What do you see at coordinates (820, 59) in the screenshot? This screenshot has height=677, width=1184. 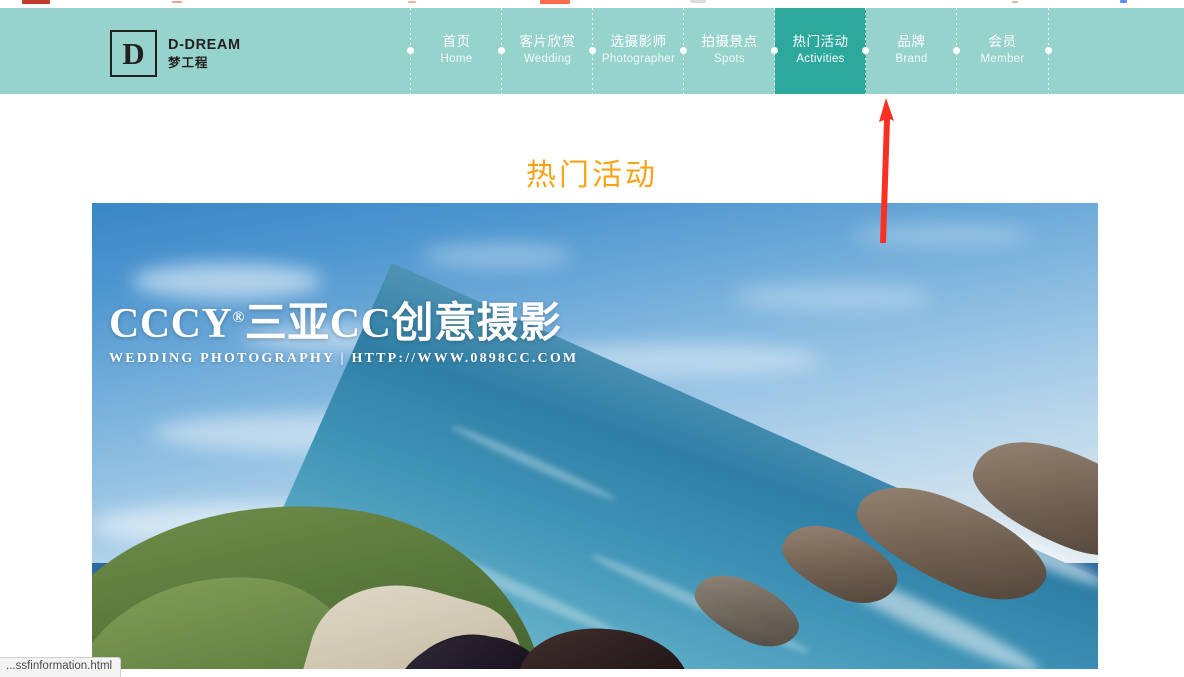 I see `nav-label-en: Activities` at bounding box center [820, 59].